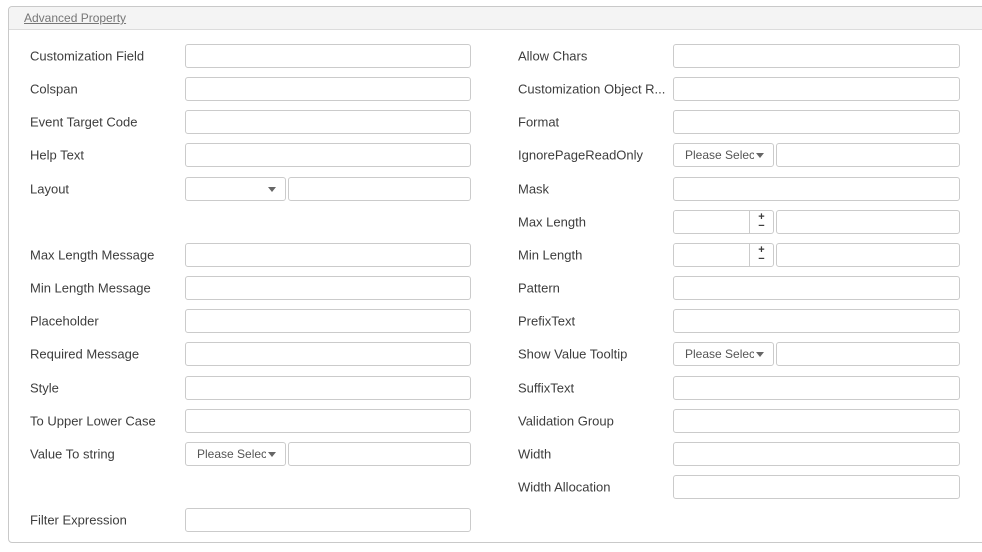 The width and height of the screenshot is (982, 552). What do you see at coordinates (78, 520) in the screenshot?
I see `filter-expression-label: Filter Expression` at bounding box center [78, 520].